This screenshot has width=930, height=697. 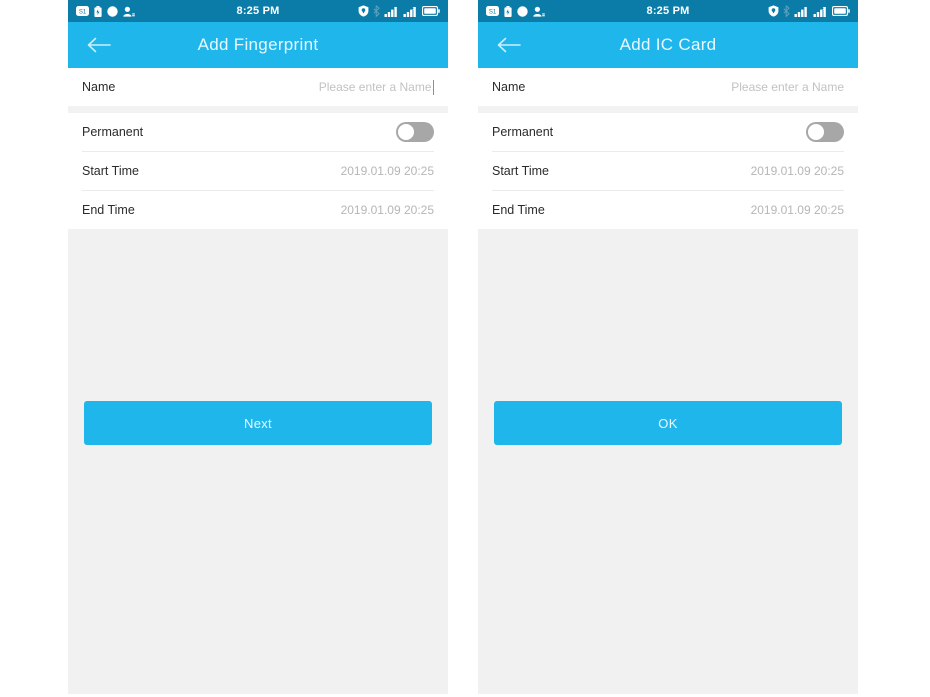 What do you see at coordinates (258, 423) in the screenshot?
I see `next-button: Next` at bounding box center [258, 423].